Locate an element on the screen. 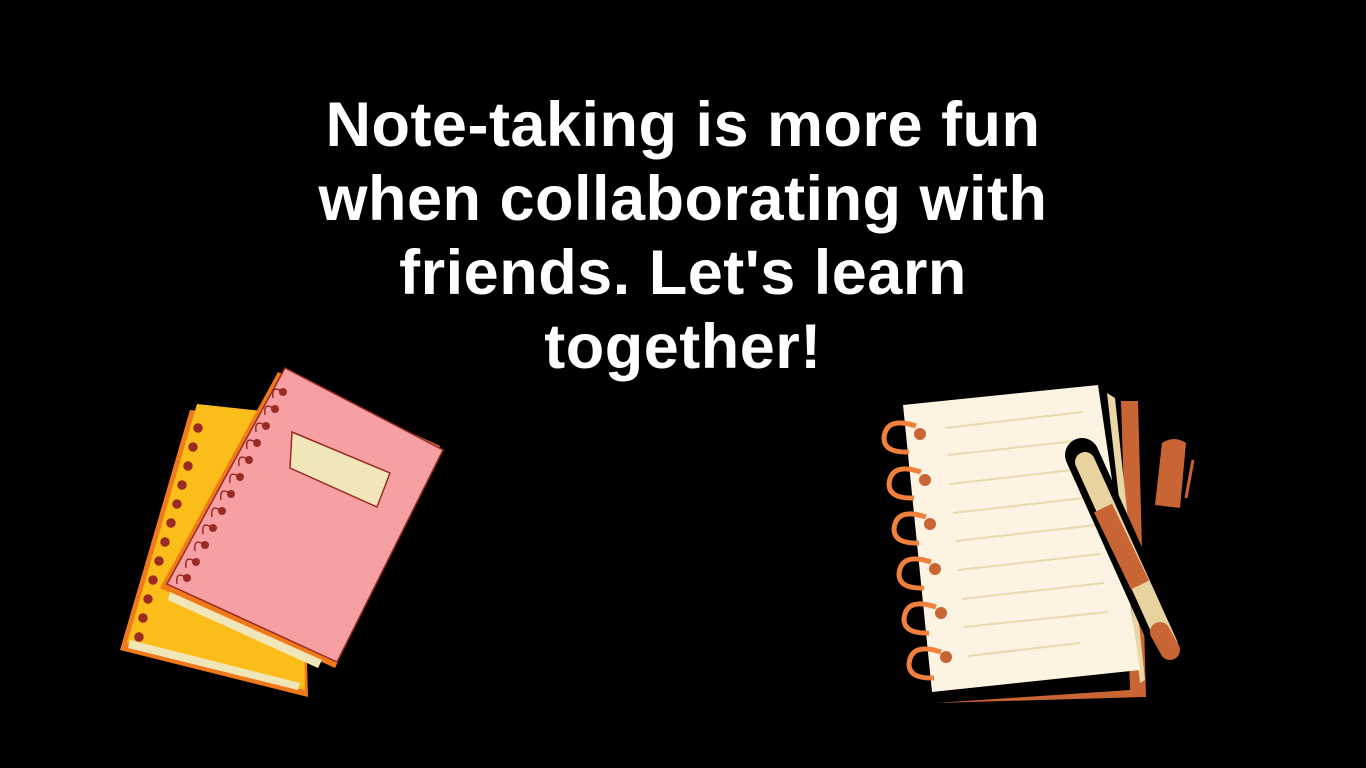 This screenshot has height=768, width=1366. stacked-spiral-notebooks-icon is located at coordinates (282, 531).